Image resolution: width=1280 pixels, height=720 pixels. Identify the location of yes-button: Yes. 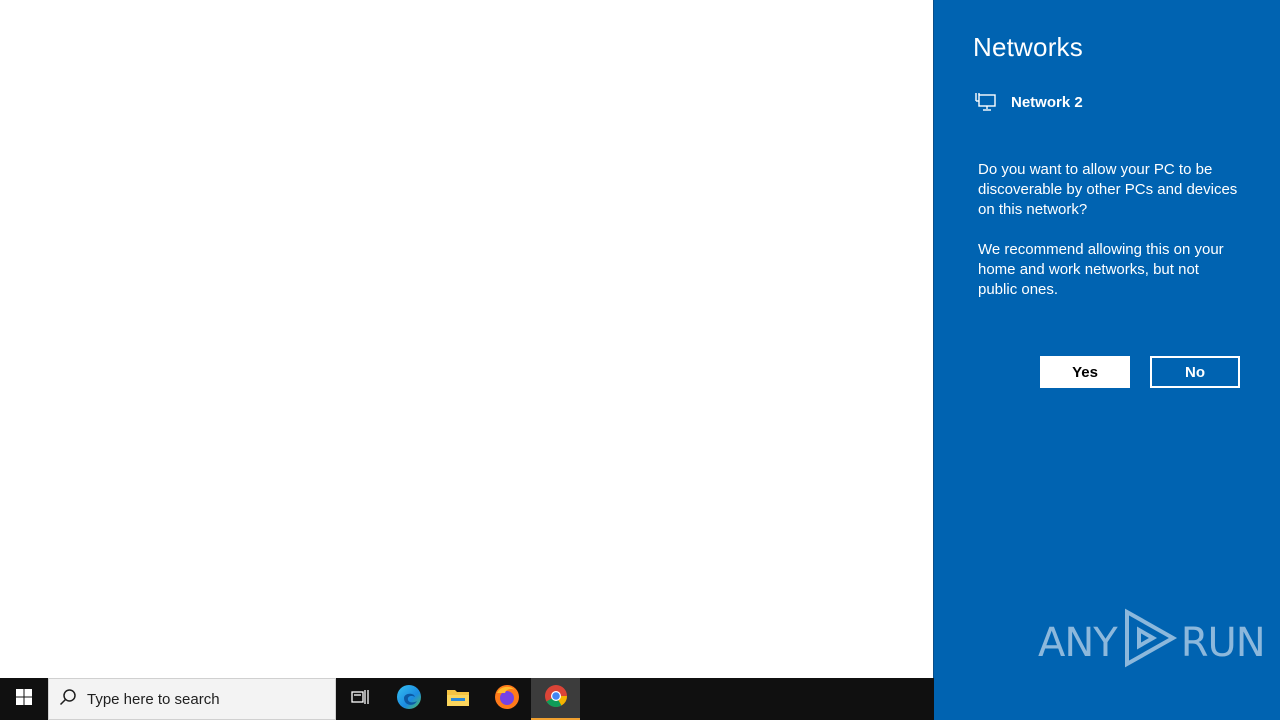
(1085, 372).